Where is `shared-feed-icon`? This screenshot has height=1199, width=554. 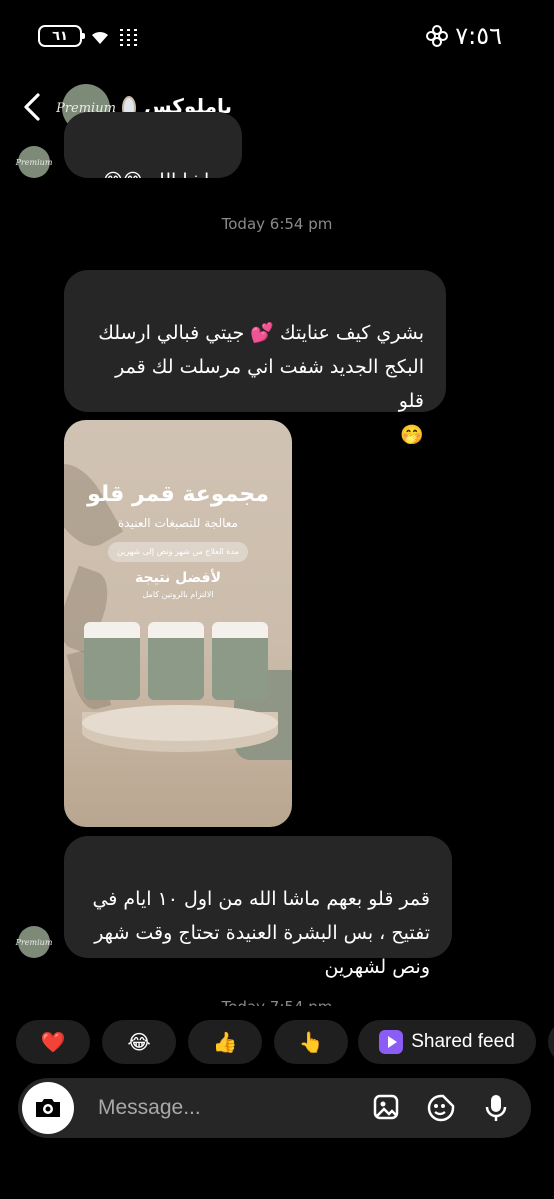 shared-feed-icon is located at coordinates (391, 1042).